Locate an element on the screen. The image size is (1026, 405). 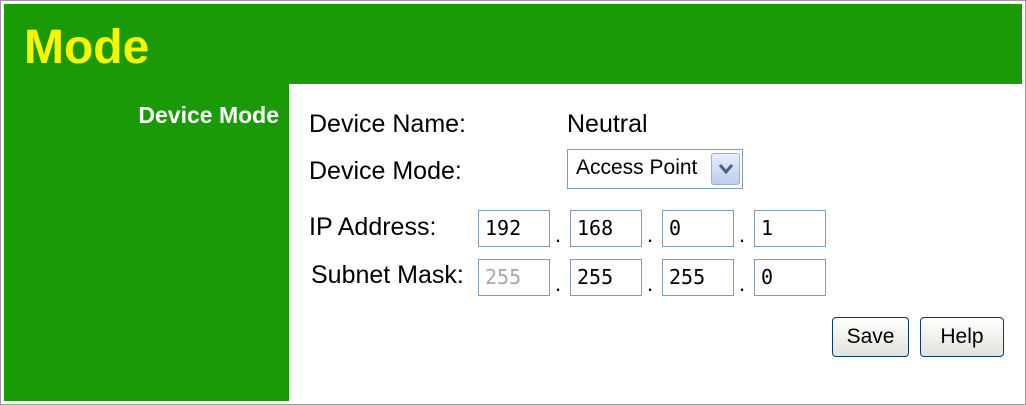
ip-octet-4-input: 1 is located at coordinates (790, 228).